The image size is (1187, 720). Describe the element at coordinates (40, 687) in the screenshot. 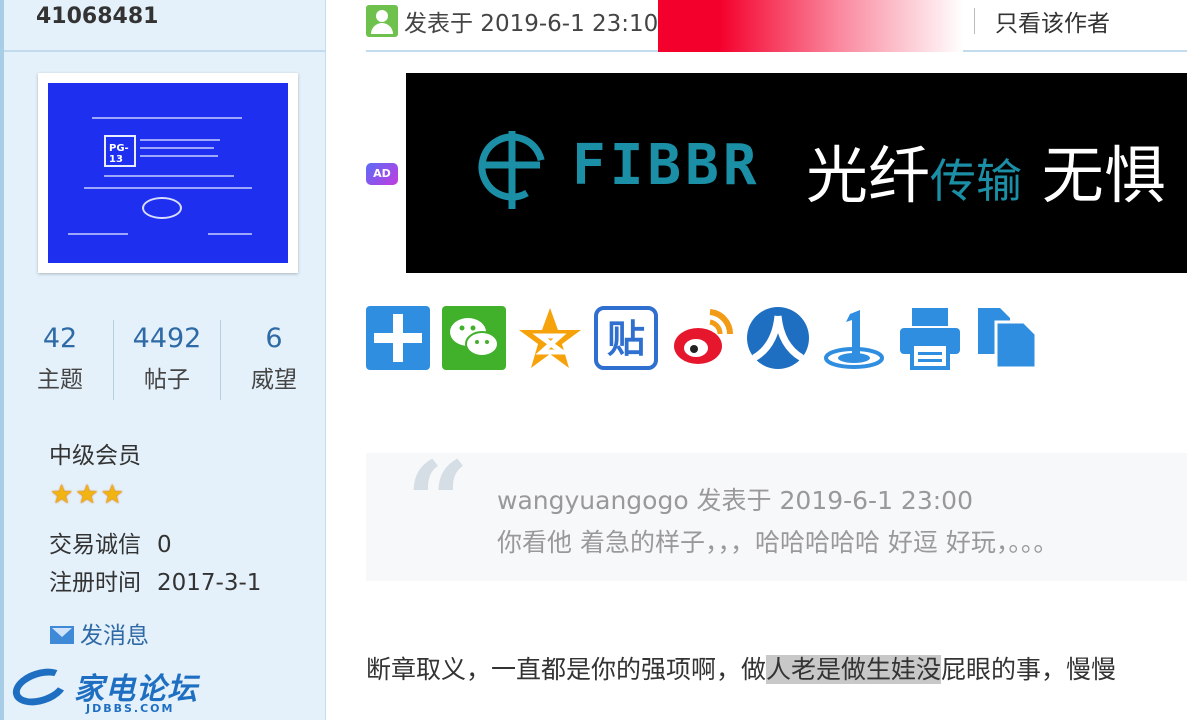

I see `logo-swoosh-icon` at that location.